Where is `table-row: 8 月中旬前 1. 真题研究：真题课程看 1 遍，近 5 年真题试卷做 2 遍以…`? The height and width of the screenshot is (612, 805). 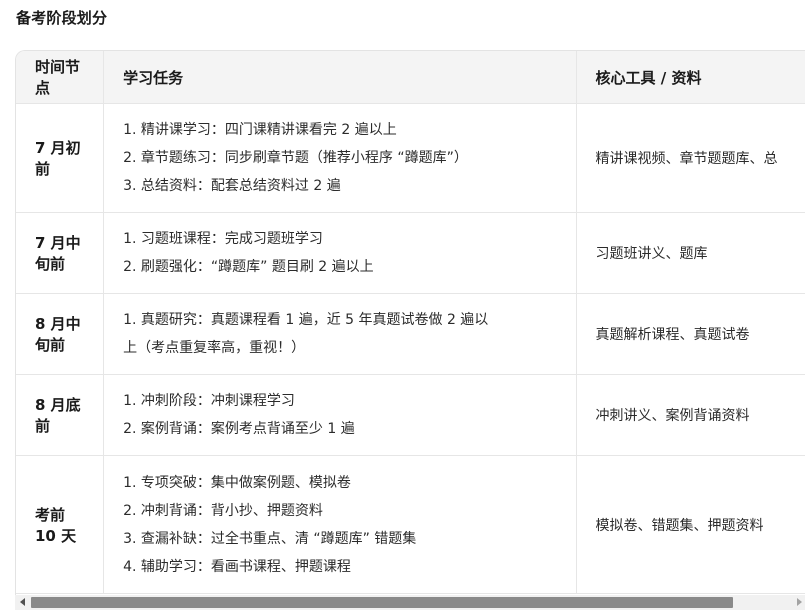
table-row: 8 月中旬前 1. 真题研究：真题课程看 1 遍，近 5 年真题试卷做 2 遍以… is located at coordinates (410, 334).